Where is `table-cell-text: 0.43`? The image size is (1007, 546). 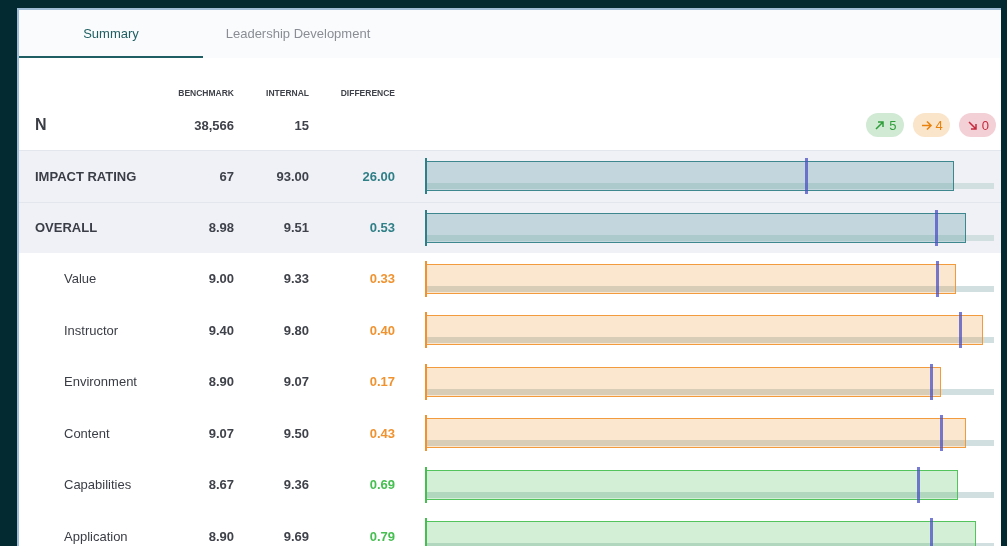 table-cell-text: 0.43 is located at coordinates (381, 433).